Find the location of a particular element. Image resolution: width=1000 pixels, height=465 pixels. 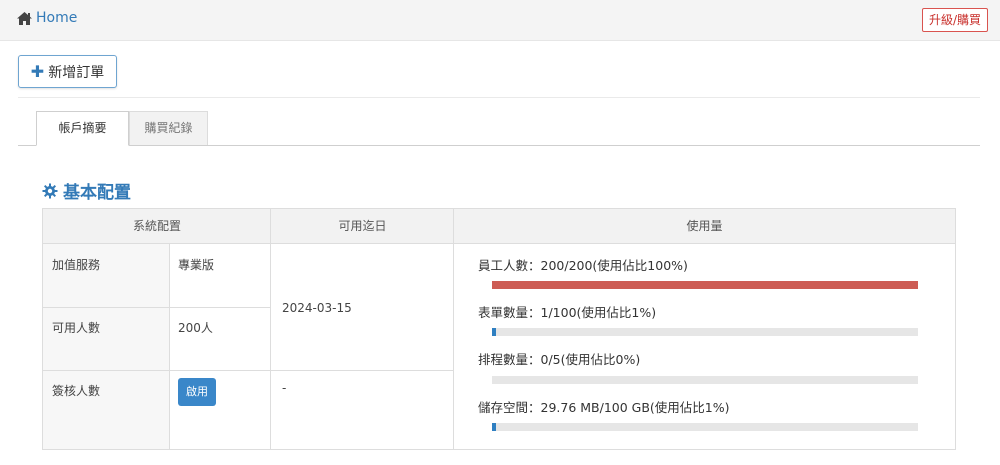

row-label-approvers: 簽核人數 is located at coordinates (76, 391).